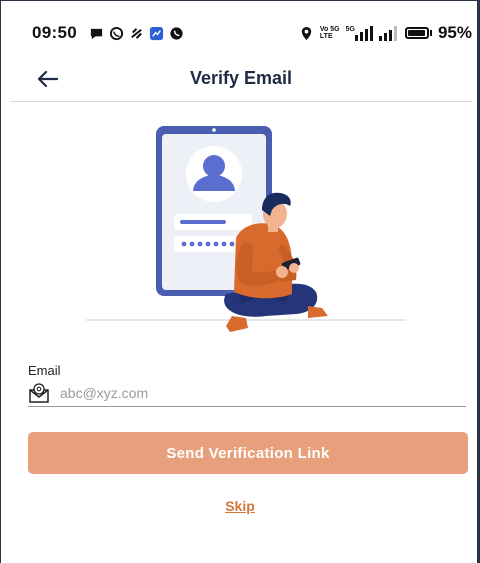 This screenshot has height=563, width=480. Describe the element at coordinates (250, 392) in the screenshot. I see `email-input` at that location.